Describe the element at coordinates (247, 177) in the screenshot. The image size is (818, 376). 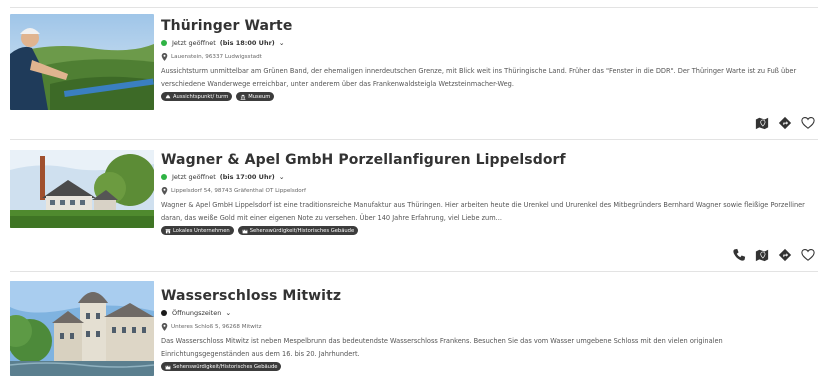
I see `opening-hours: (bis 17:00 Uhr)` at that location.